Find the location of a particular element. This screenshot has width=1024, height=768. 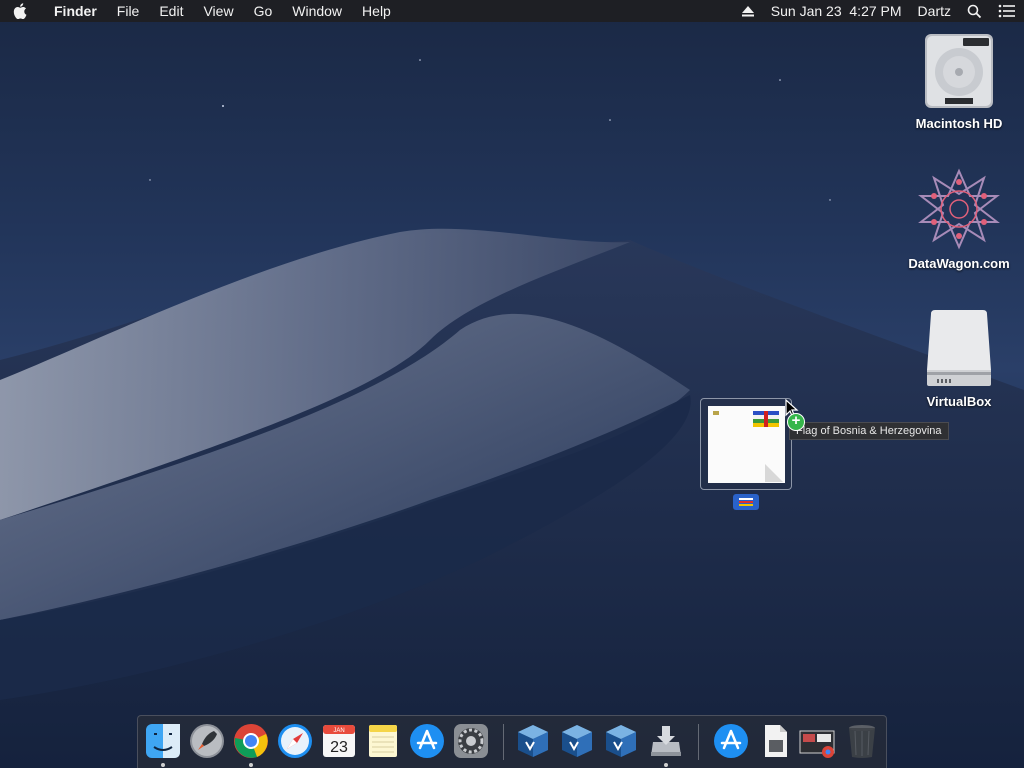

gear-icon is located at coordinates (471, 741).